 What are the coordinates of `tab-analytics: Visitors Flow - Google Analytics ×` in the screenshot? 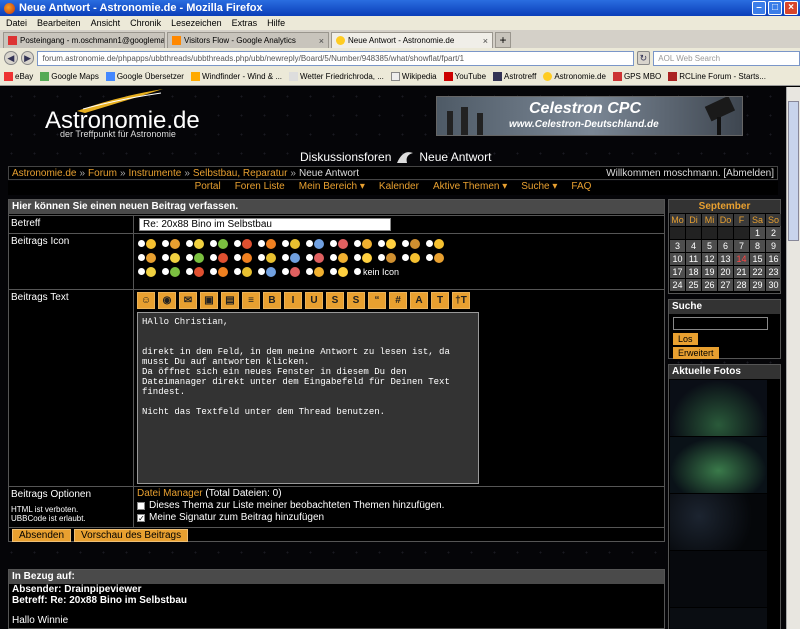 It's located at (248, 40).